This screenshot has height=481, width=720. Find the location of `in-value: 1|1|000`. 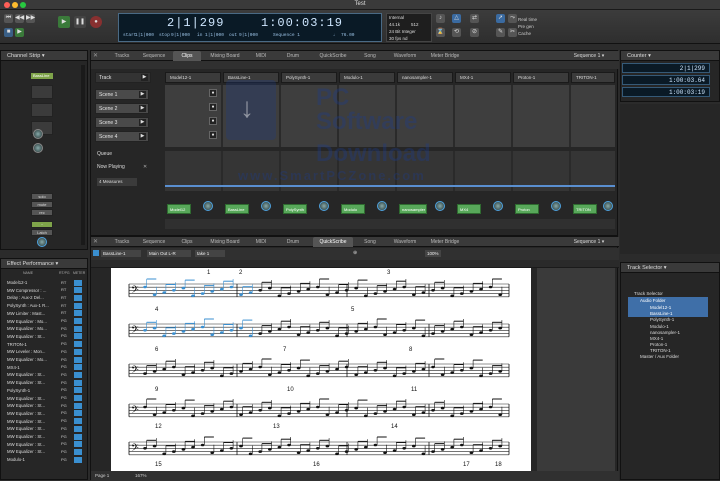

in-value: 1|1|000 is located at coordinates (214, 35).